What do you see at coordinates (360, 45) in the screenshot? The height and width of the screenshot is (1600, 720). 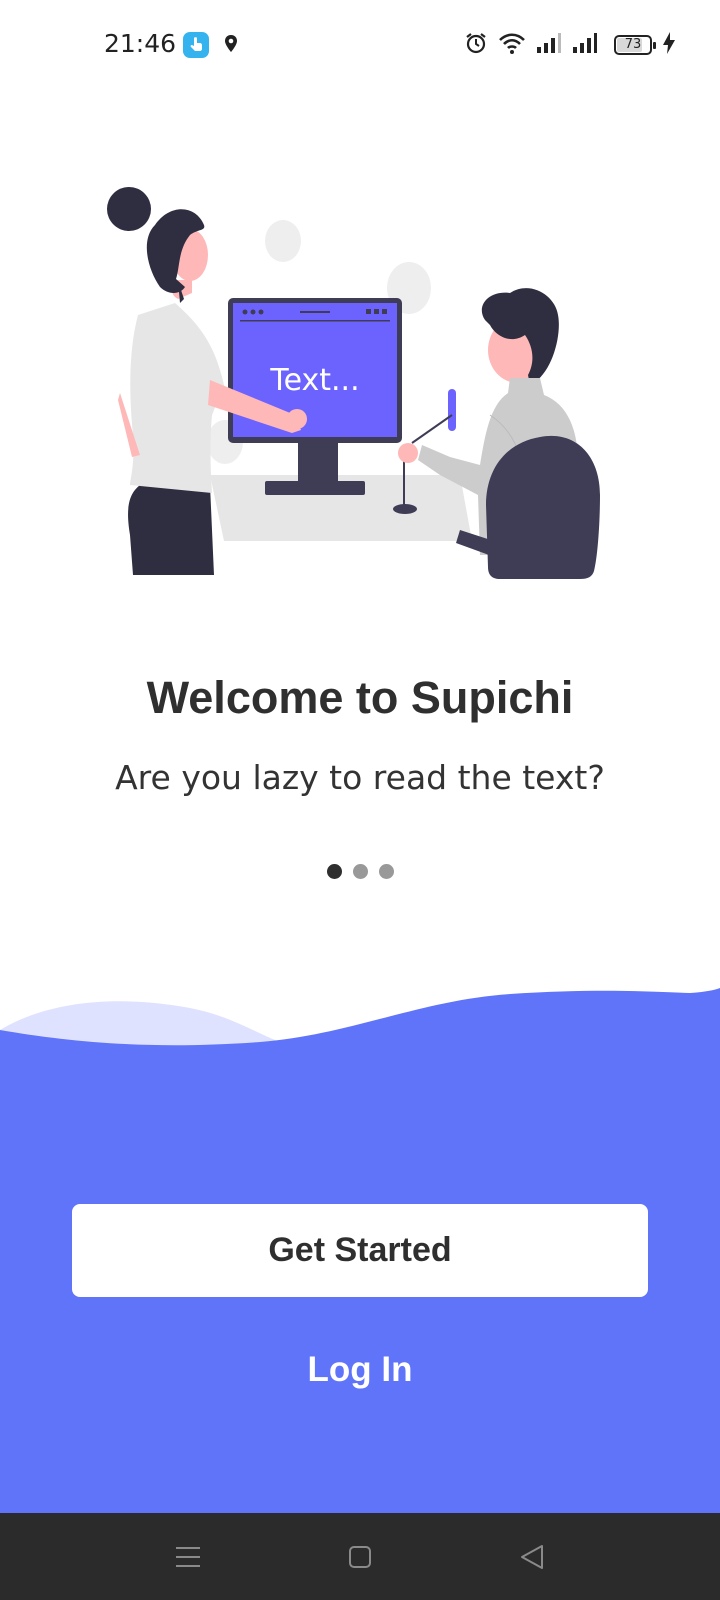 I see `status-bar: 21:46 73` at bounding box center [360, 45].